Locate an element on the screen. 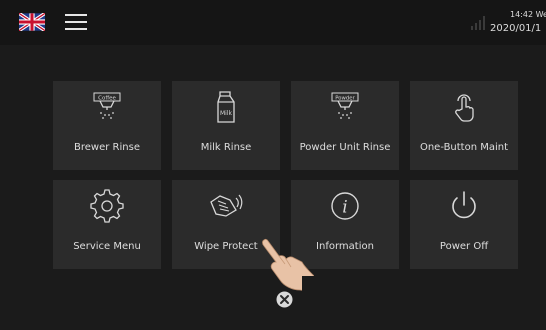 The height and width of the screenshot is (330, 546). tile-powder-unit-rinse: Powder Powder Unit Rinse is located at coordinates (345, 125).